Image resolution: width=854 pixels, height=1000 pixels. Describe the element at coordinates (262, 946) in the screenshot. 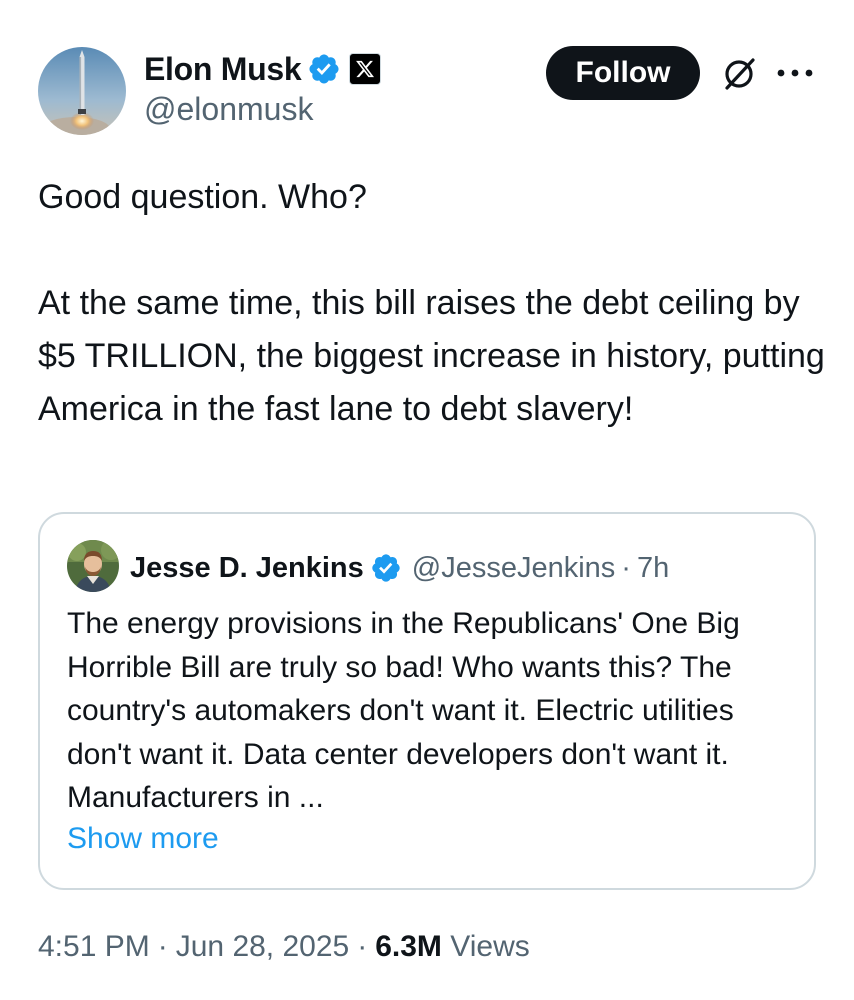

I see `tweet-date: Jun 28, 2025` at that location.